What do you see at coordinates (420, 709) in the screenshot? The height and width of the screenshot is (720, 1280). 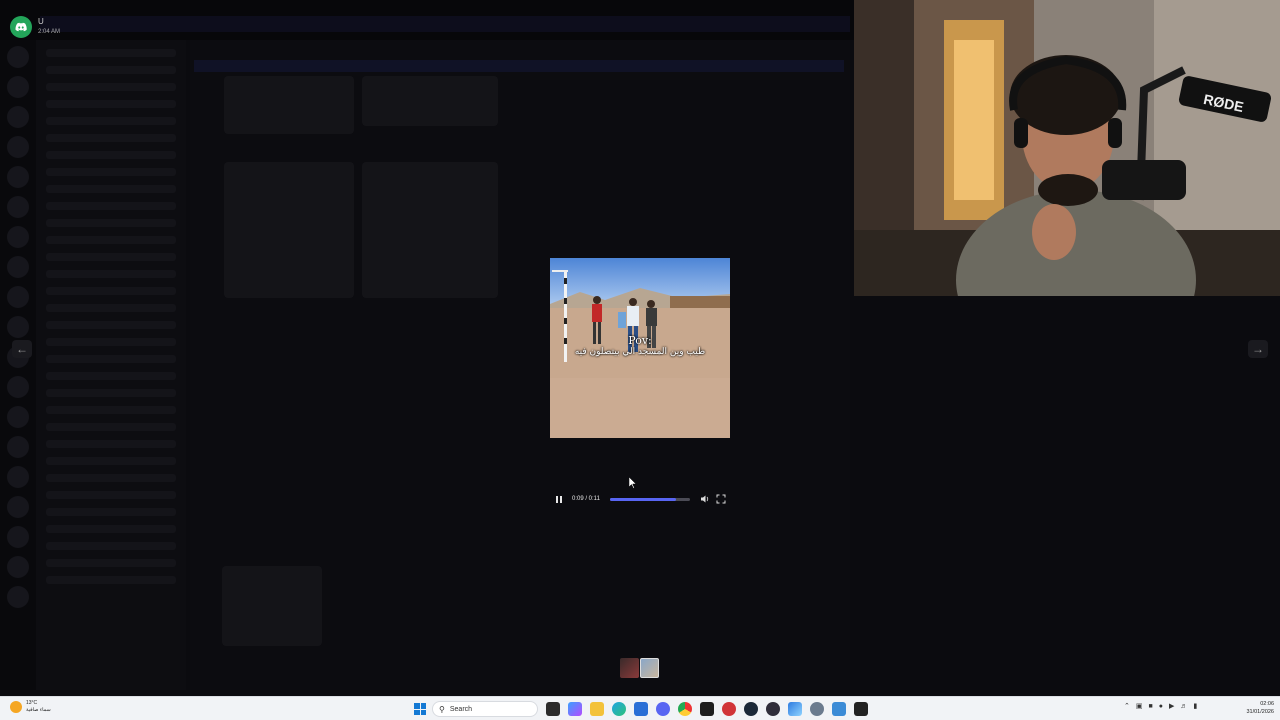 I see `windows-start-icon` at bounding box center [420, 709].